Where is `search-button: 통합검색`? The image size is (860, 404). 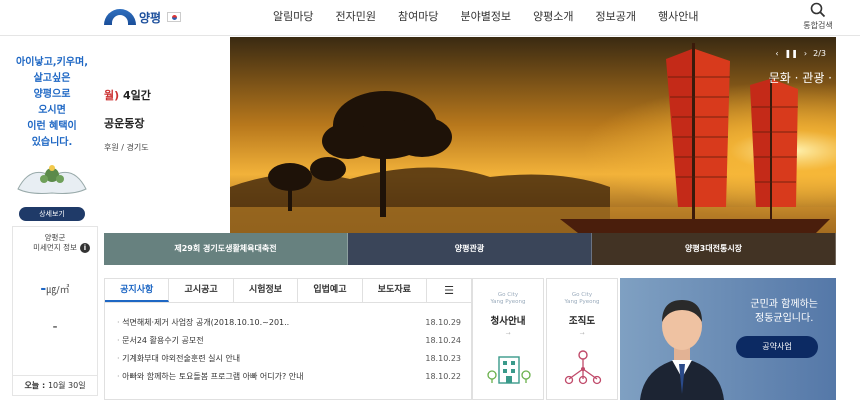
search-button: 통합검색 is located at coordinates (818, 18).